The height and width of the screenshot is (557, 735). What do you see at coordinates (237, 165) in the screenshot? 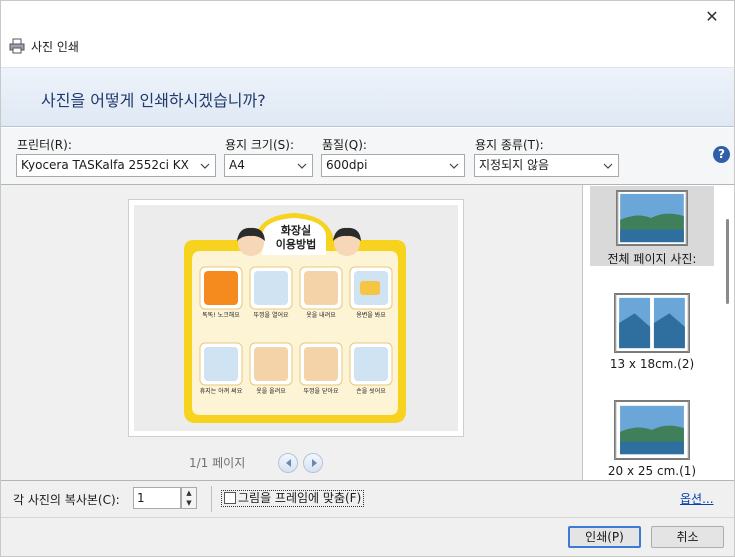
I see `paper-size-value: A4` at bounding box center [237, 165].